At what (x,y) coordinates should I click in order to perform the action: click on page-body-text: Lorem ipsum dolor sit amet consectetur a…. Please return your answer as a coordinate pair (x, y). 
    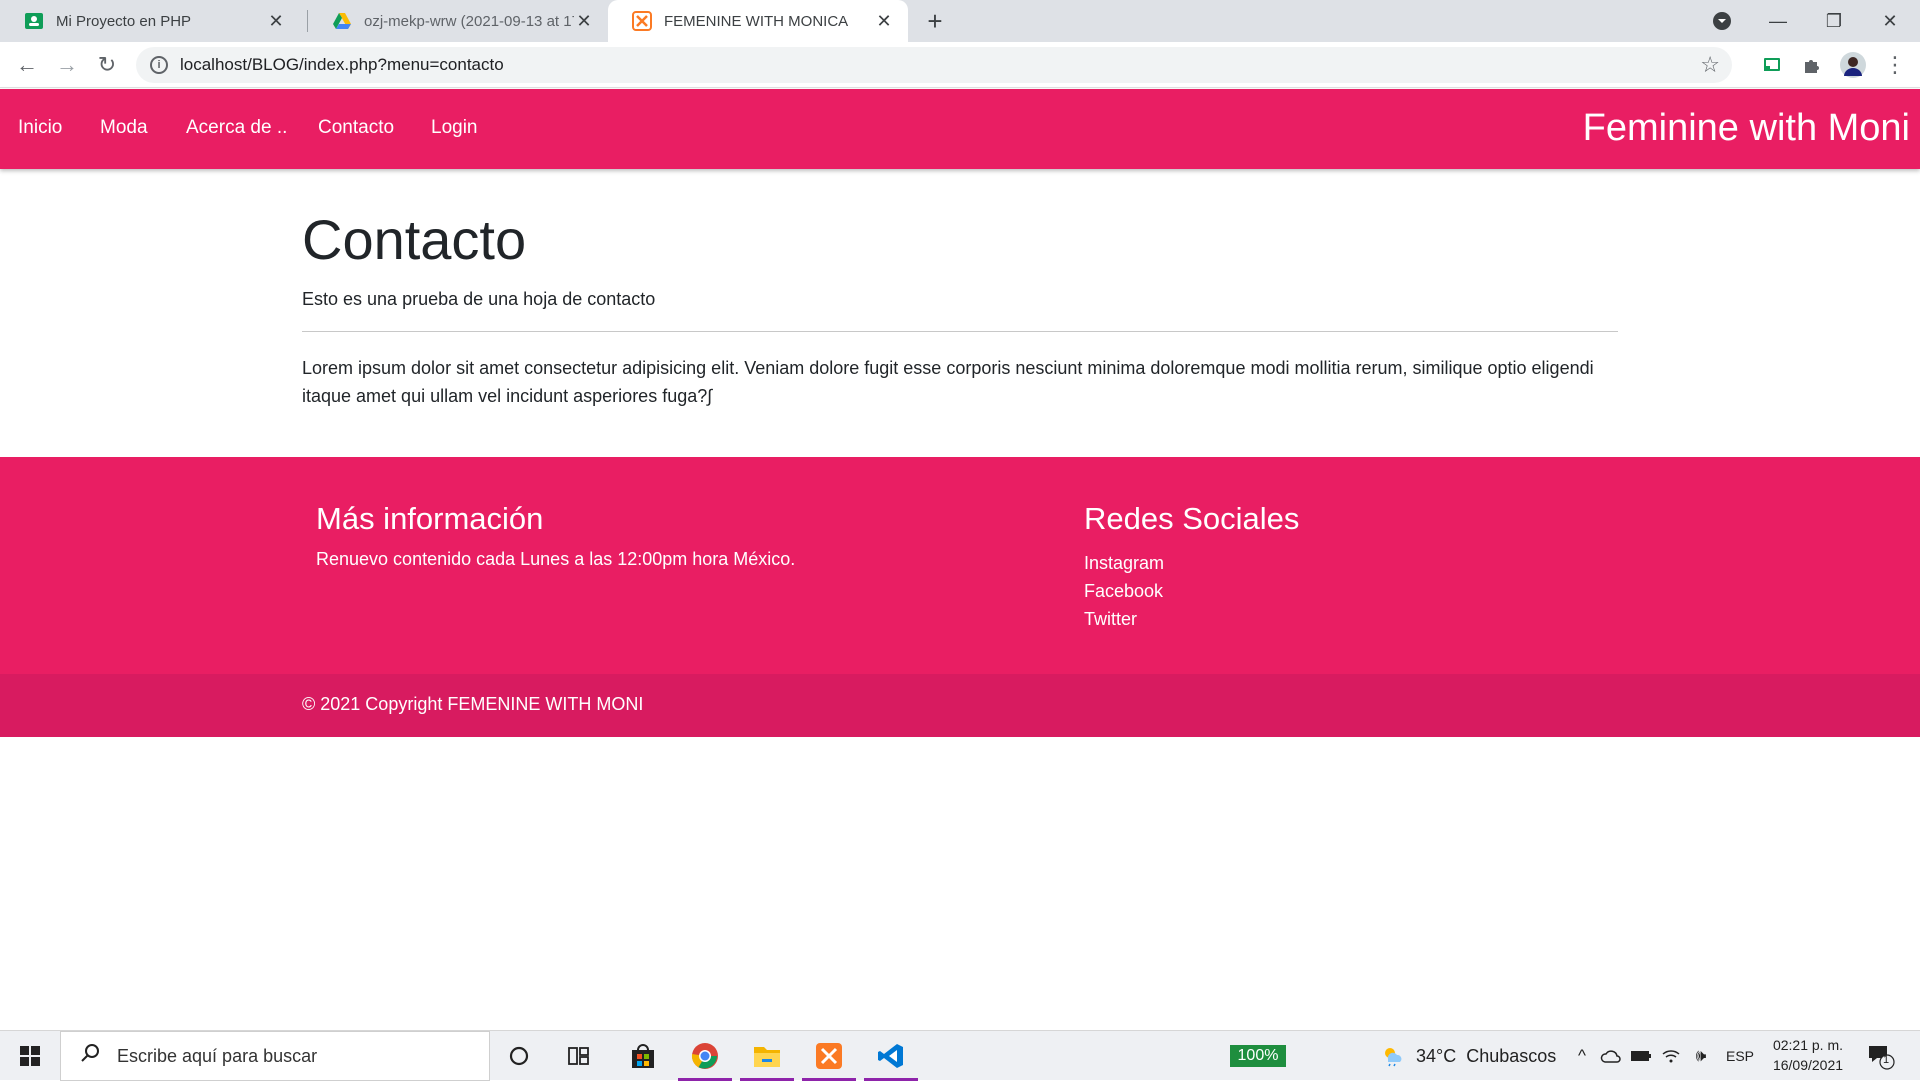
    Looking at the image, I should click on (948, 382).